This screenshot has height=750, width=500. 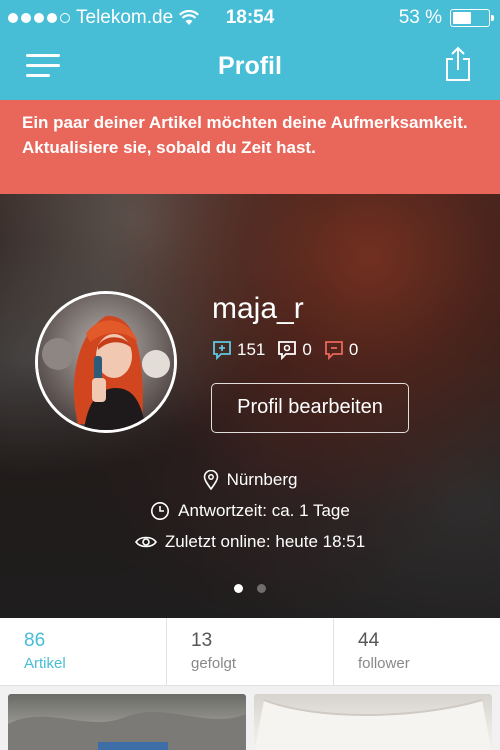 I want to click on negative-count: 0, so click(x=353, y=349).